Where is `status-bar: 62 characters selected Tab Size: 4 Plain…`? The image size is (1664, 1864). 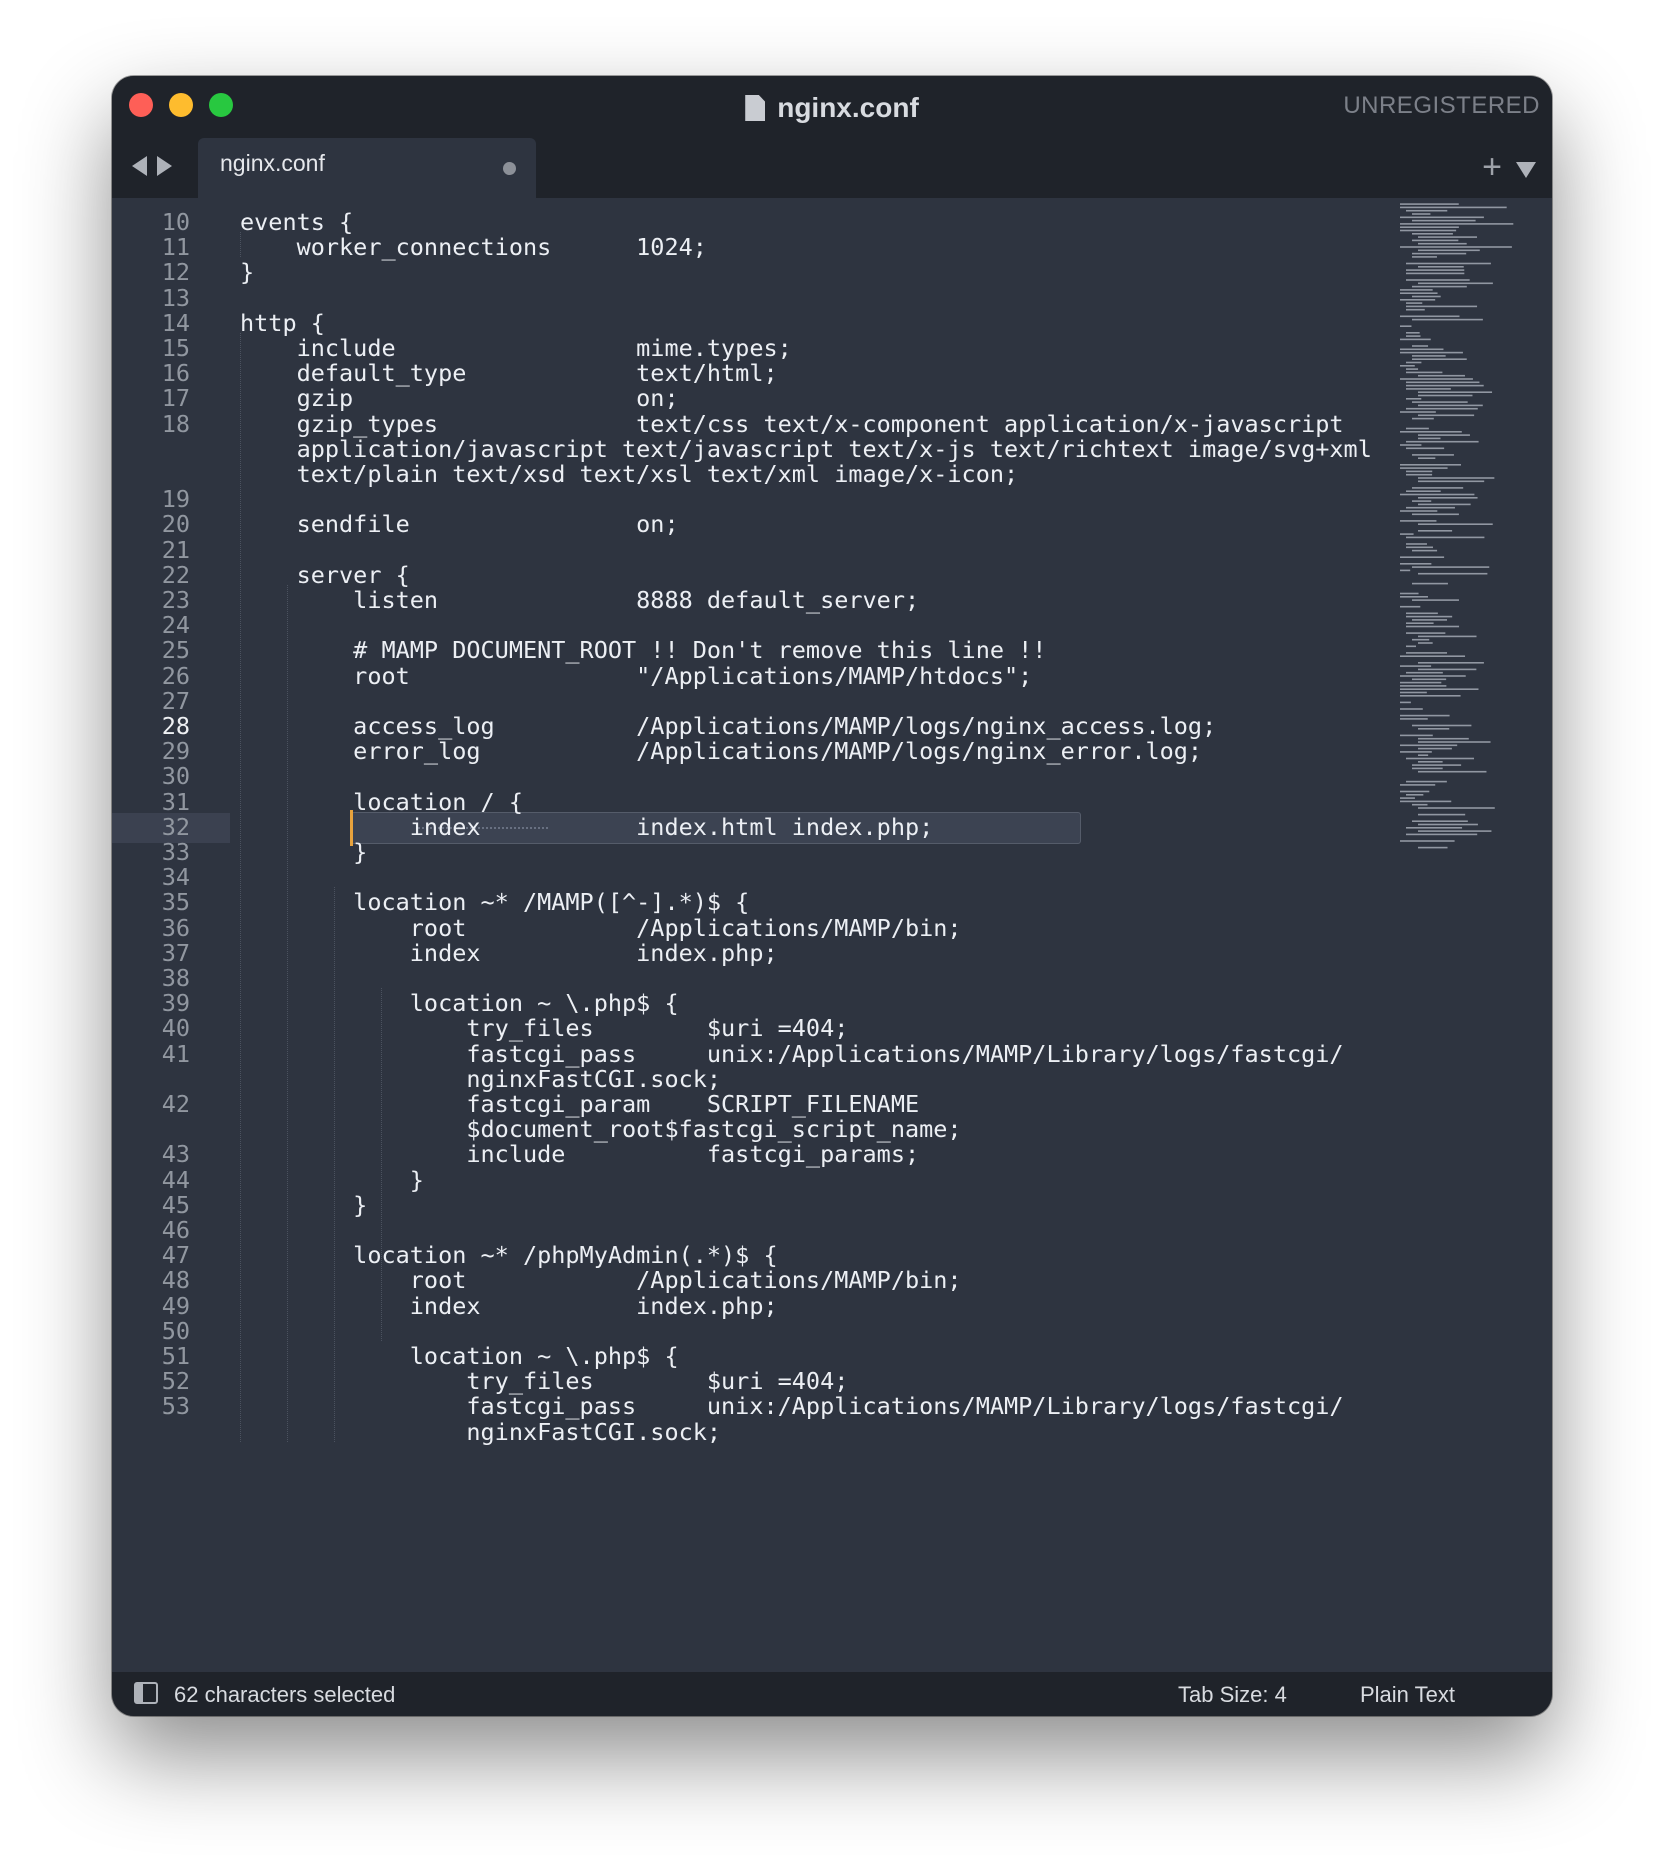
status-bar: 62 characters selected Tab Size: 4 Plain… is located at coordinates (832, 1694).